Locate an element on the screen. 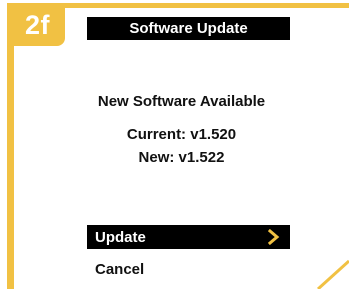 This screenshot has width=349, height=289. chevron-right-icon is located at coordinates (274, 237).